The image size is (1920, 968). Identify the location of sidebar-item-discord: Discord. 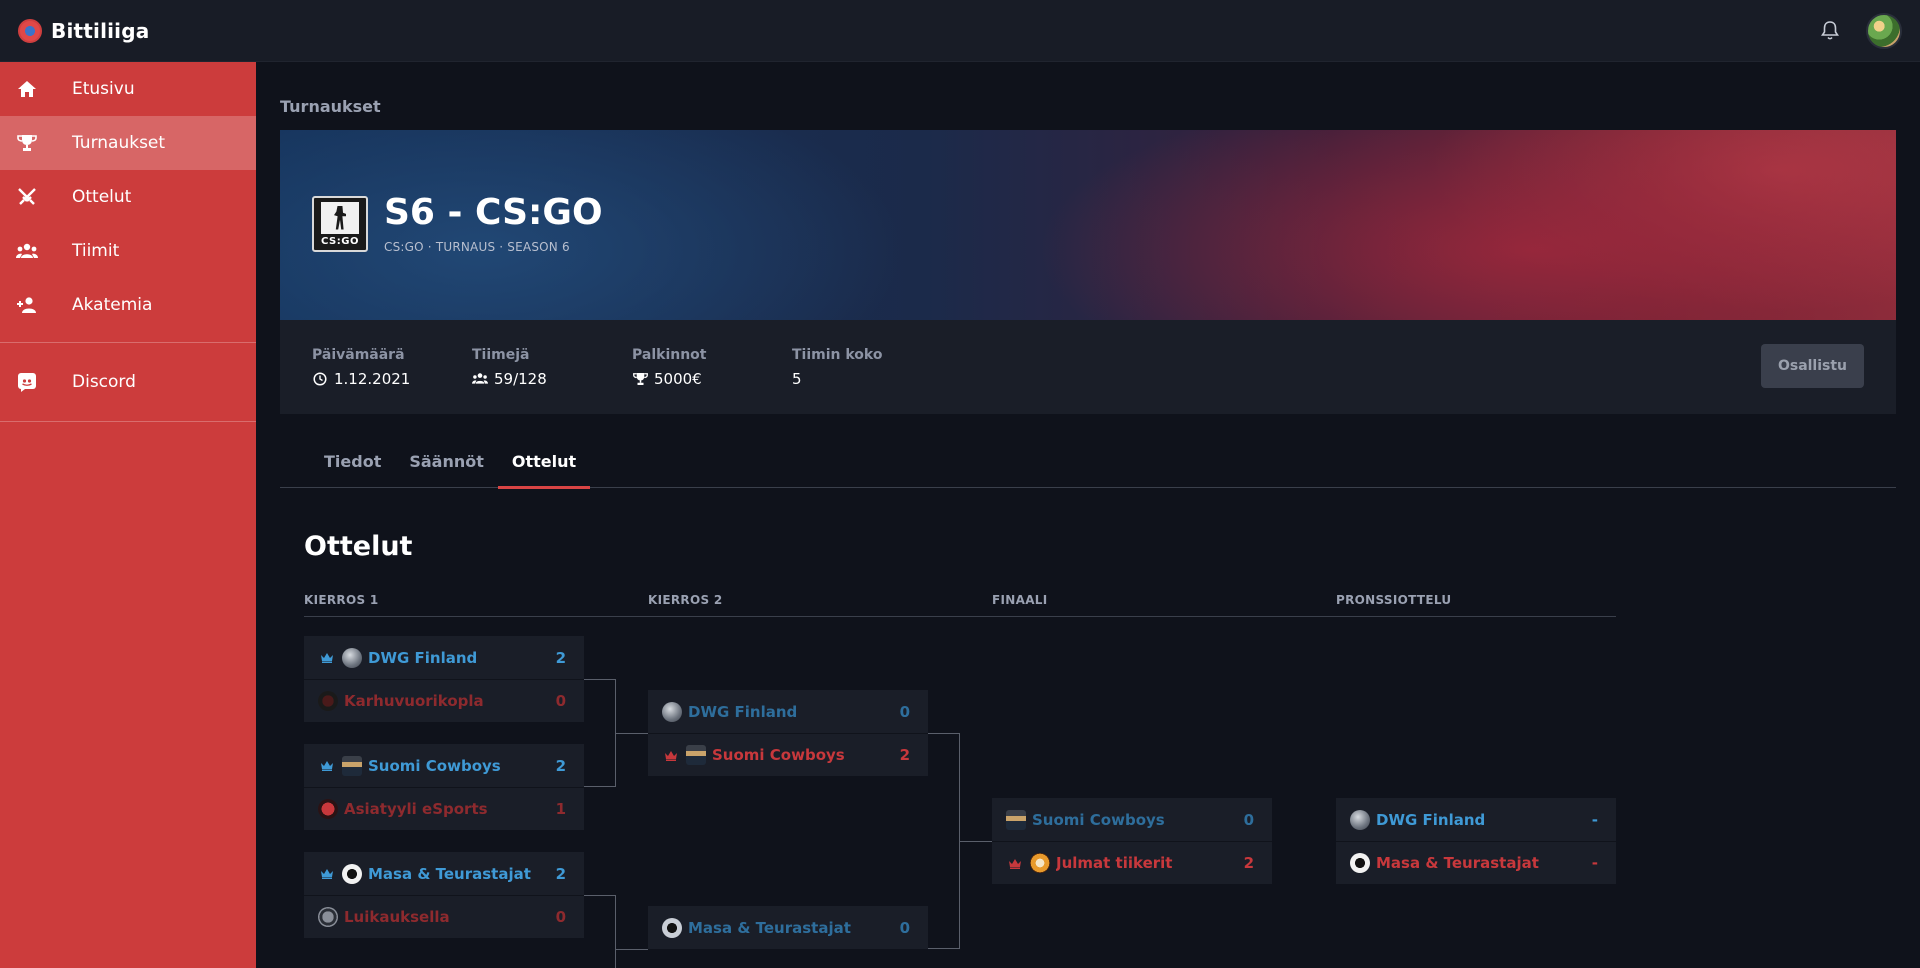
(128, 382).